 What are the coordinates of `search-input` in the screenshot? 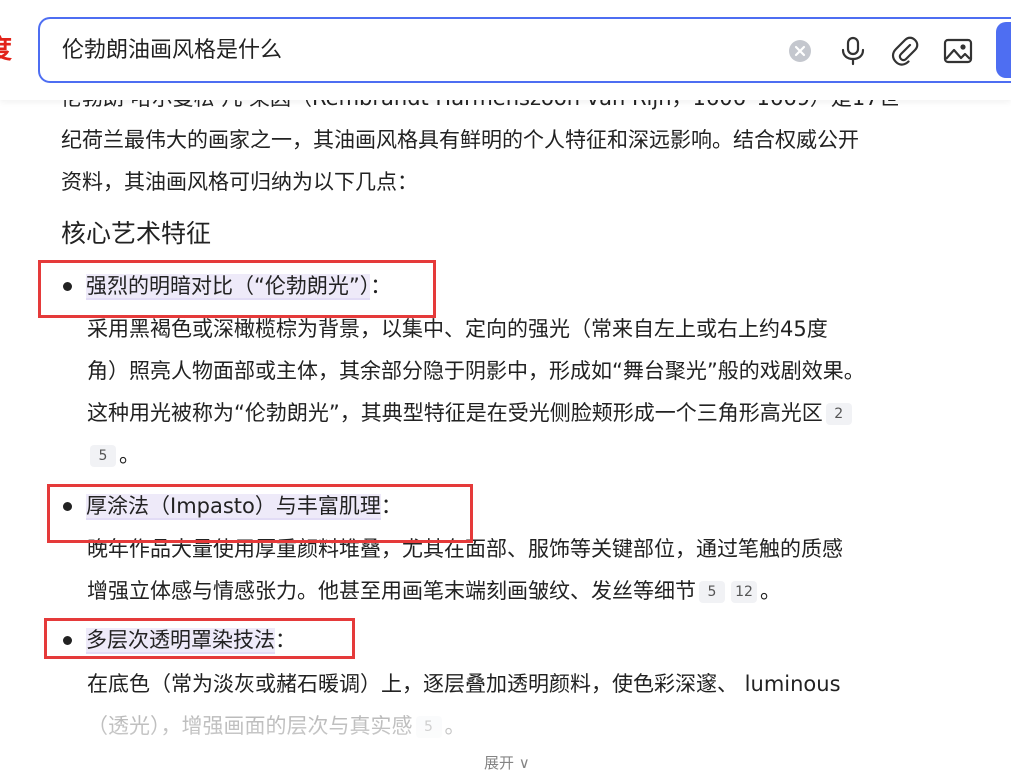 It's located at (402, 51).